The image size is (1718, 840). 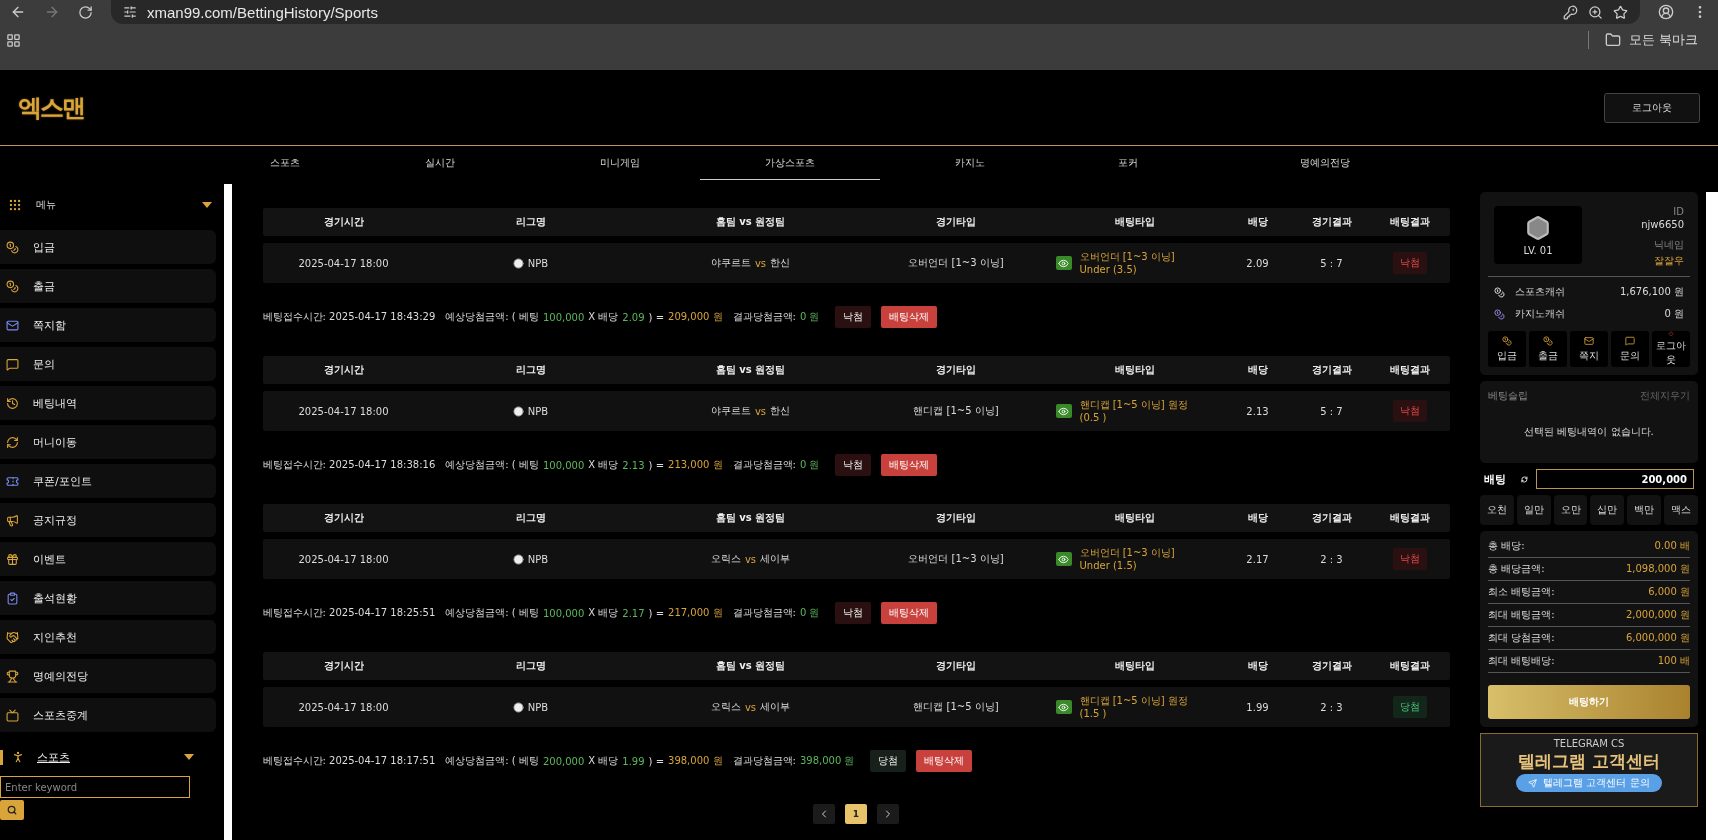 What do you see at coordinates (343, 518) in the screenshot?
I see `column-header: 경기시간` at bounding box center [343, 518].